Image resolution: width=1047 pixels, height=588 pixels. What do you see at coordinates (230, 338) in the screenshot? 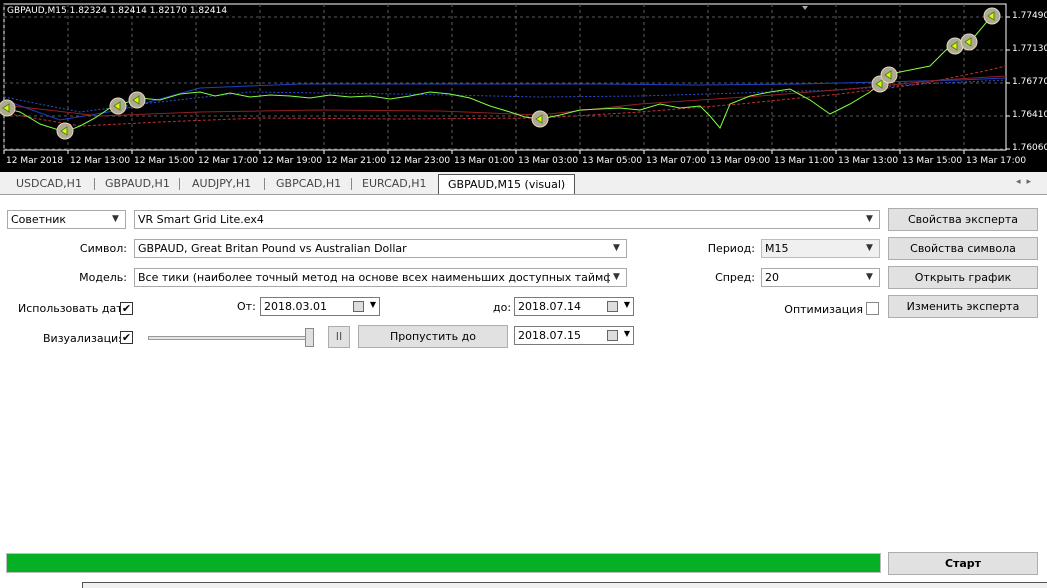
I see `speed-slider-track` at bounding box center [230, 338].